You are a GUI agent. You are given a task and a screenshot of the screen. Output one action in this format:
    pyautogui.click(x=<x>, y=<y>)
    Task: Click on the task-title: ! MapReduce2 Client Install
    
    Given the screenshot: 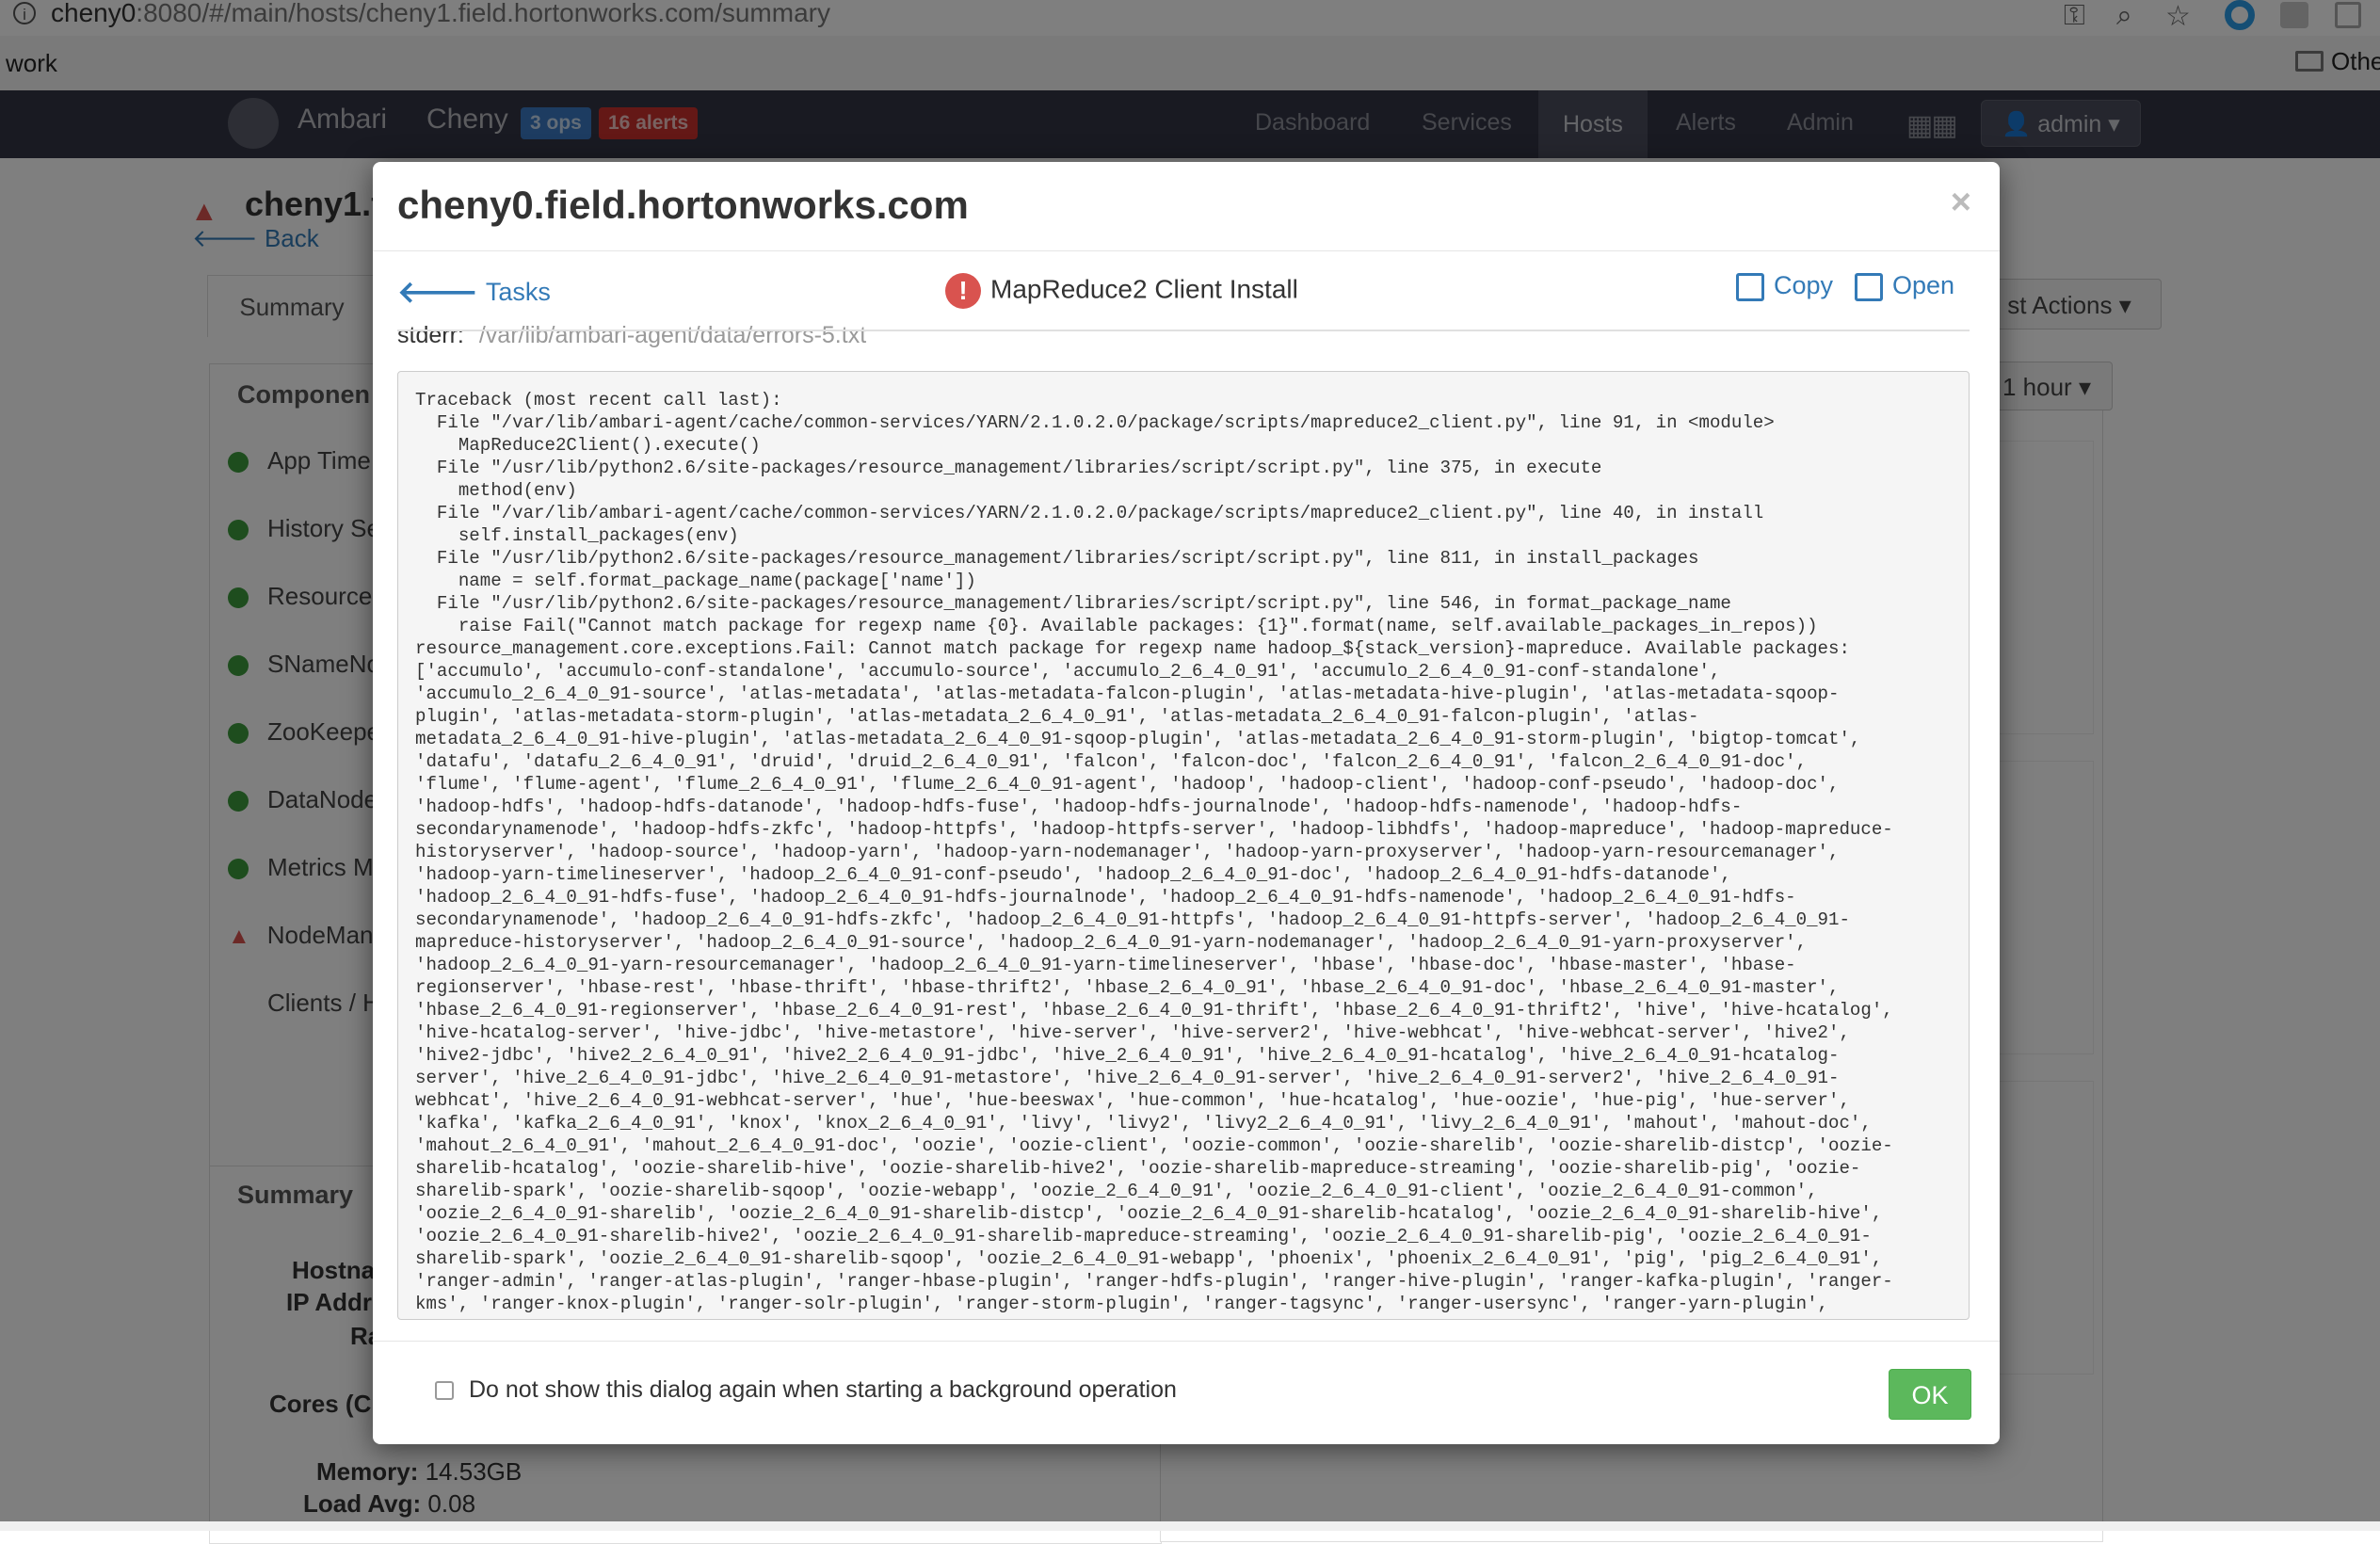 What is the action you would take?
    pyautogui.click(x=1121, y=291)
    